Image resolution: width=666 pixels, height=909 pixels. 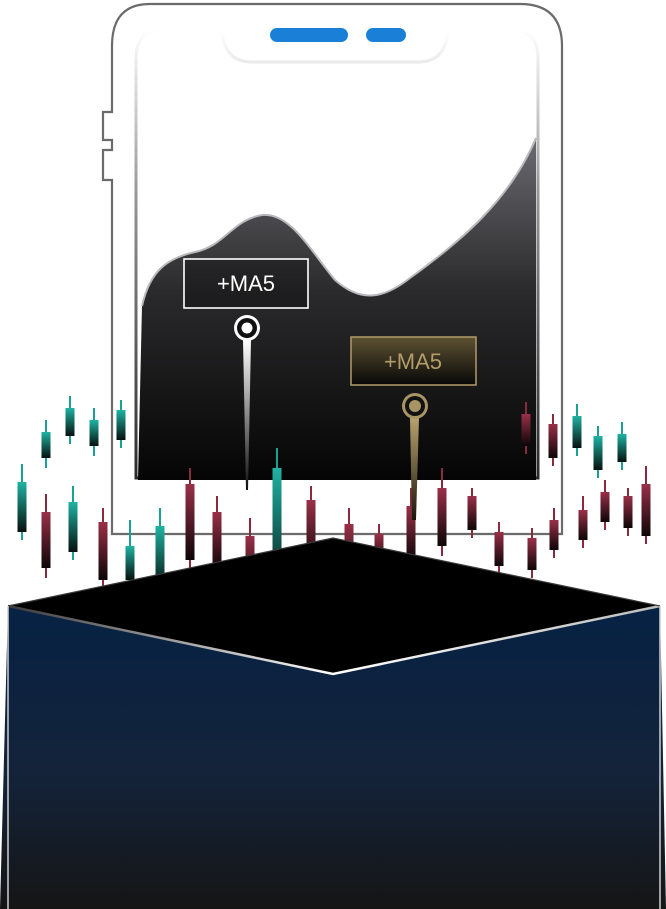 I want to click on notch-pill-right, so click(x=386, y=35).